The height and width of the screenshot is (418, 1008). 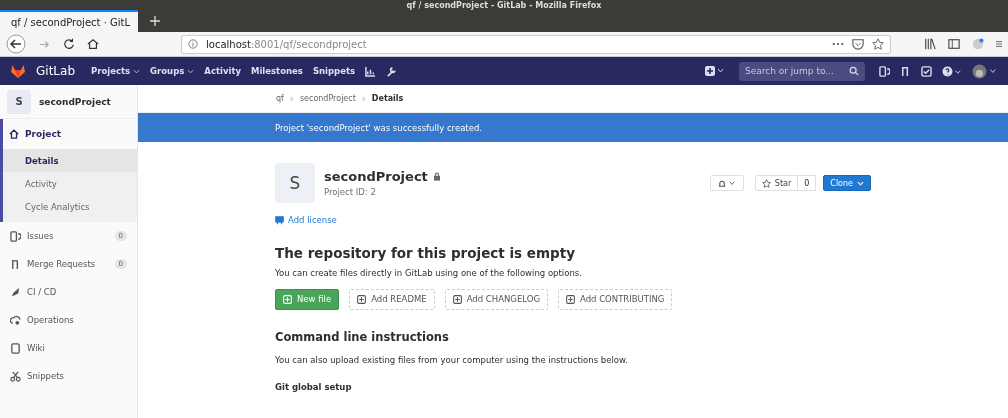 What do you see at coordinates (69, 44) in the screenshot?
I see `reload-icon` at bounding box center [69, 44].